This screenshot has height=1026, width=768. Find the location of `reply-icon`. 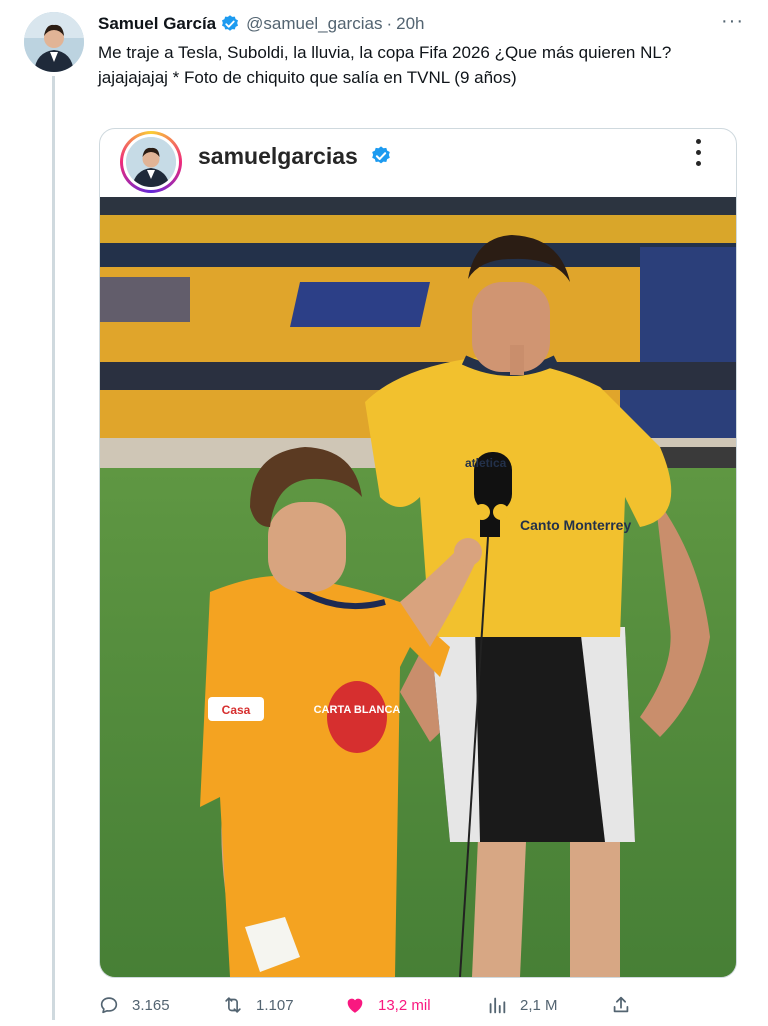

reply-icon is located at coordinates (109, 1005).